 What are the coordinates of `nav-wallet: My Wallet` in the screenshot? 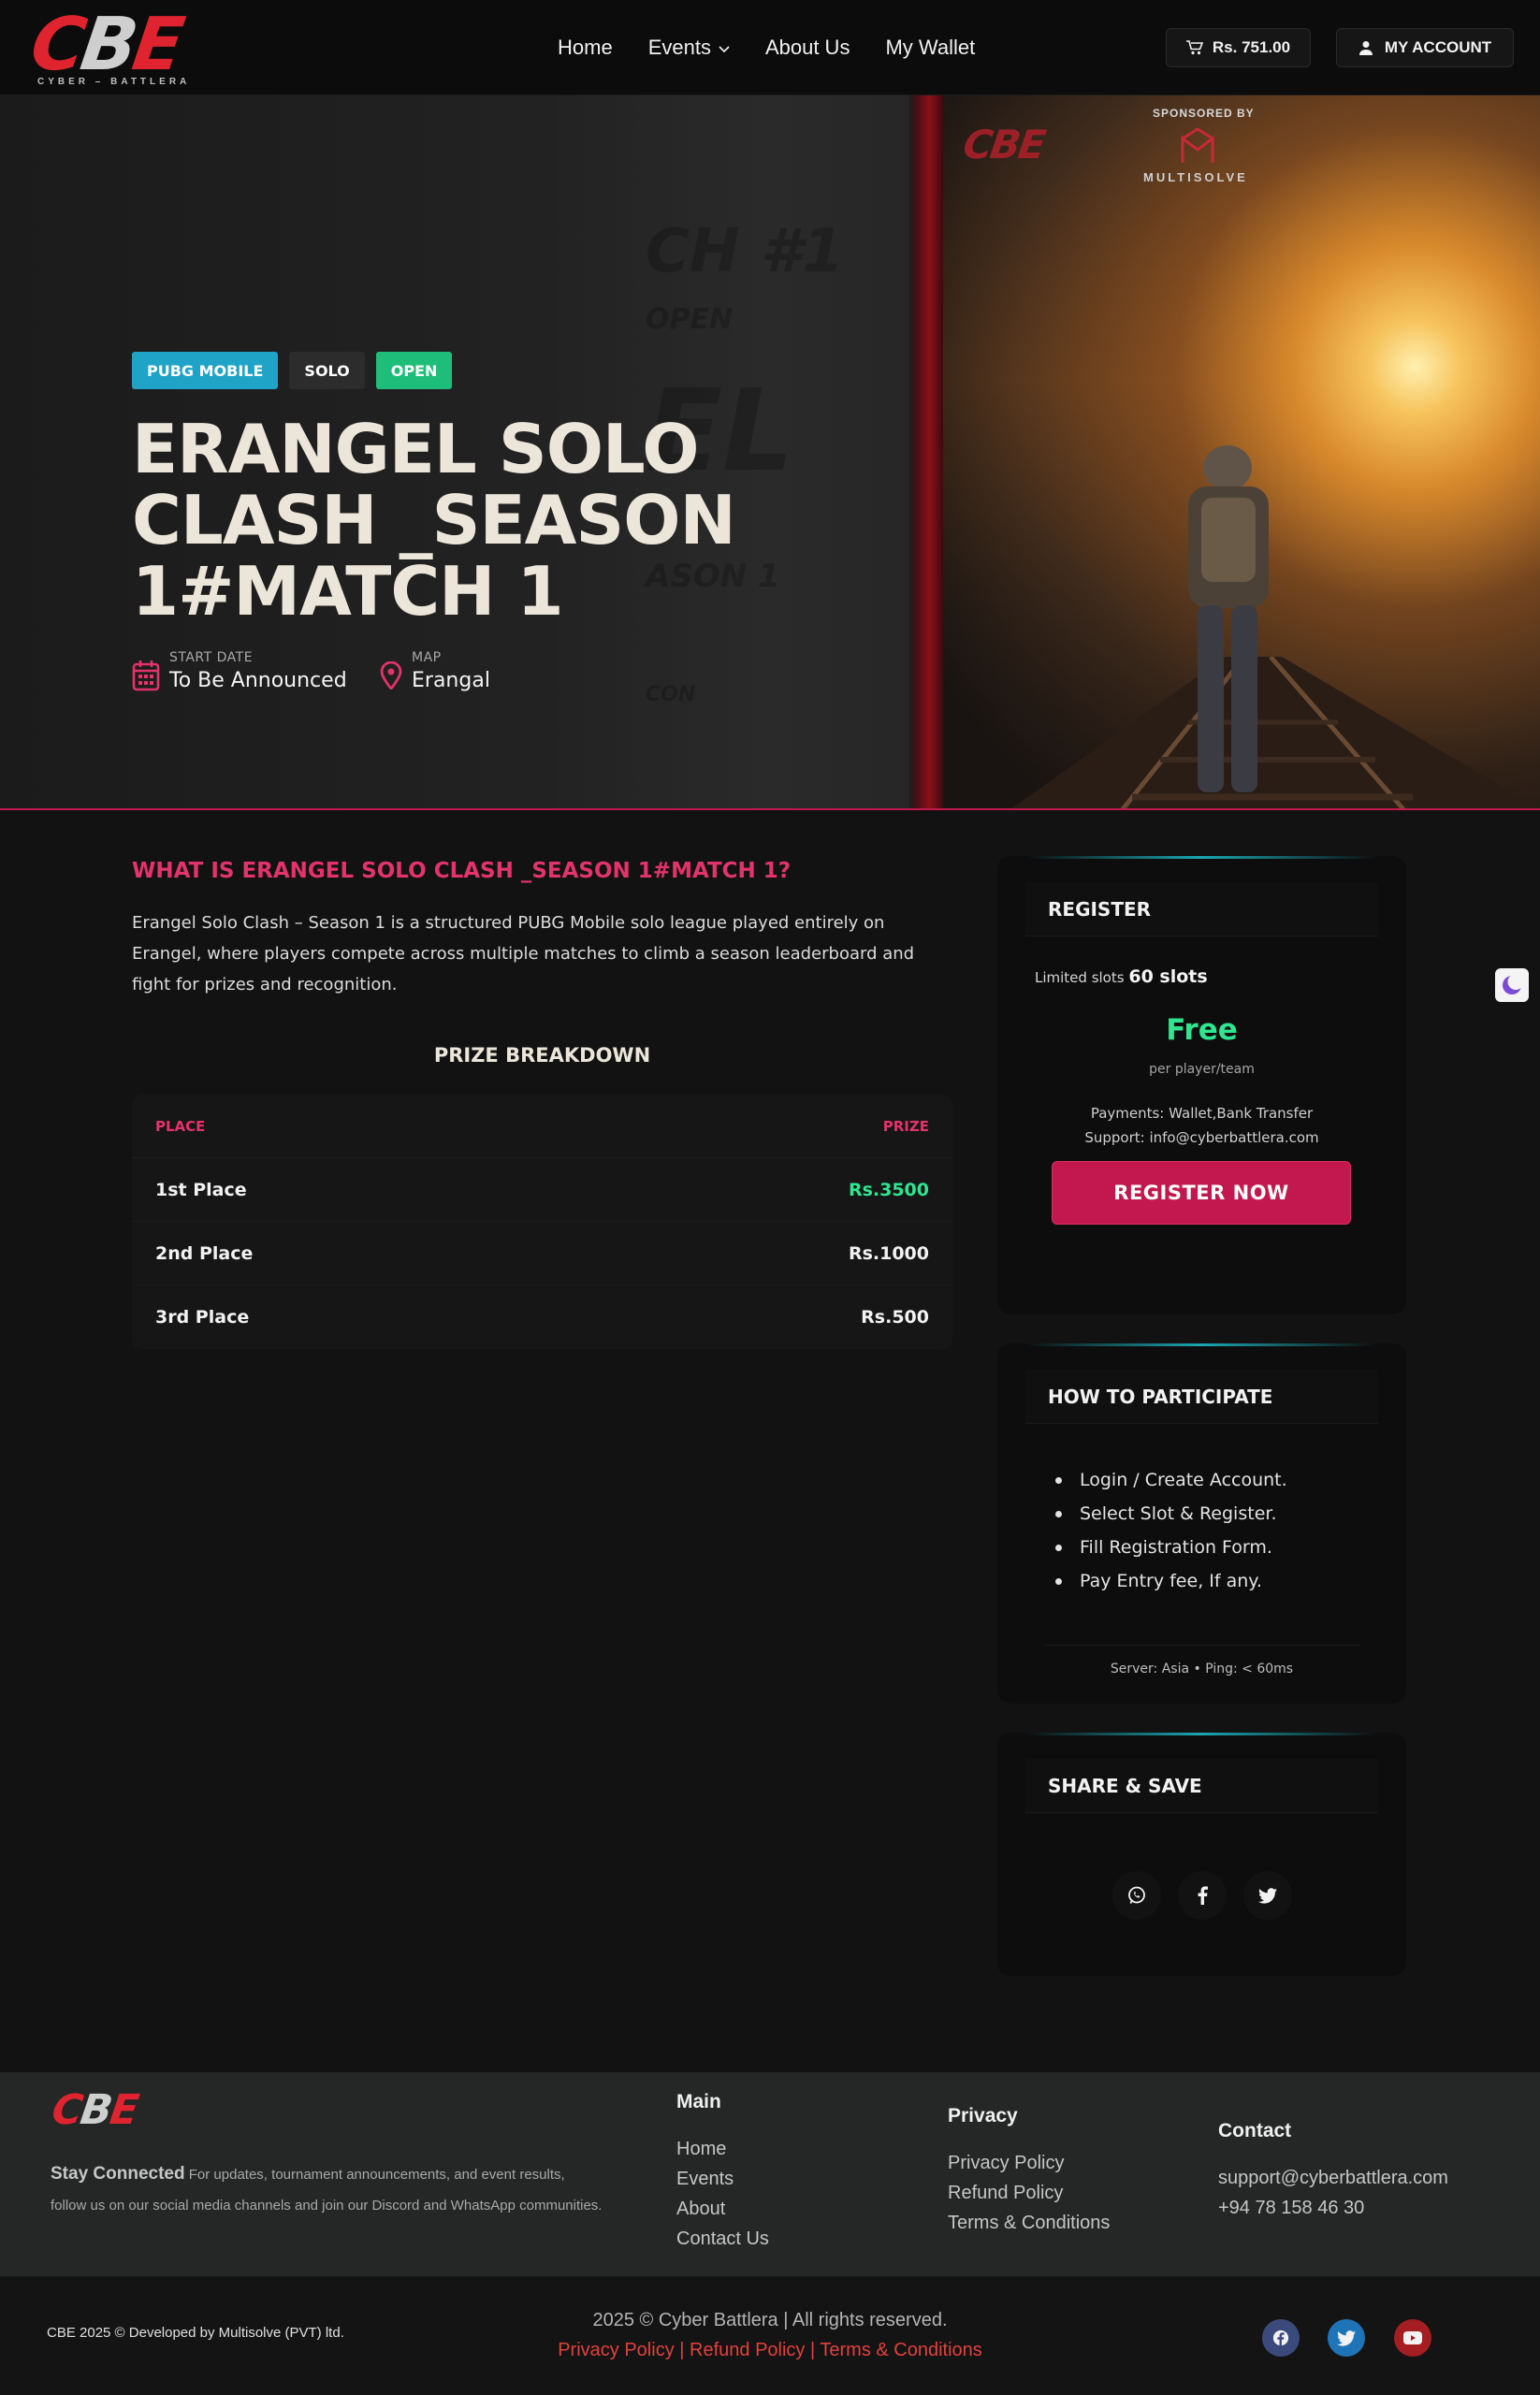 It's located at (930, 48).